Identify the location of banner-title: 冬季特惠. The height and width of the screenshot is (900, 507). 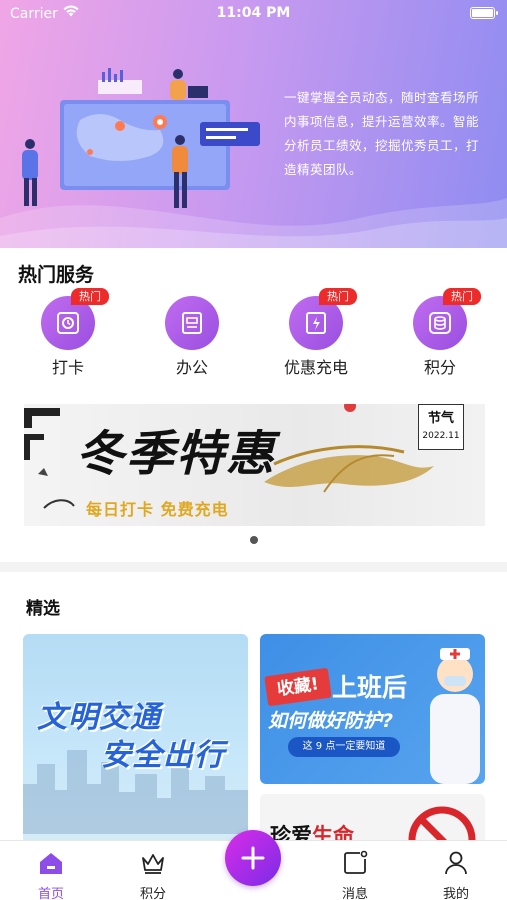
(176, 454).